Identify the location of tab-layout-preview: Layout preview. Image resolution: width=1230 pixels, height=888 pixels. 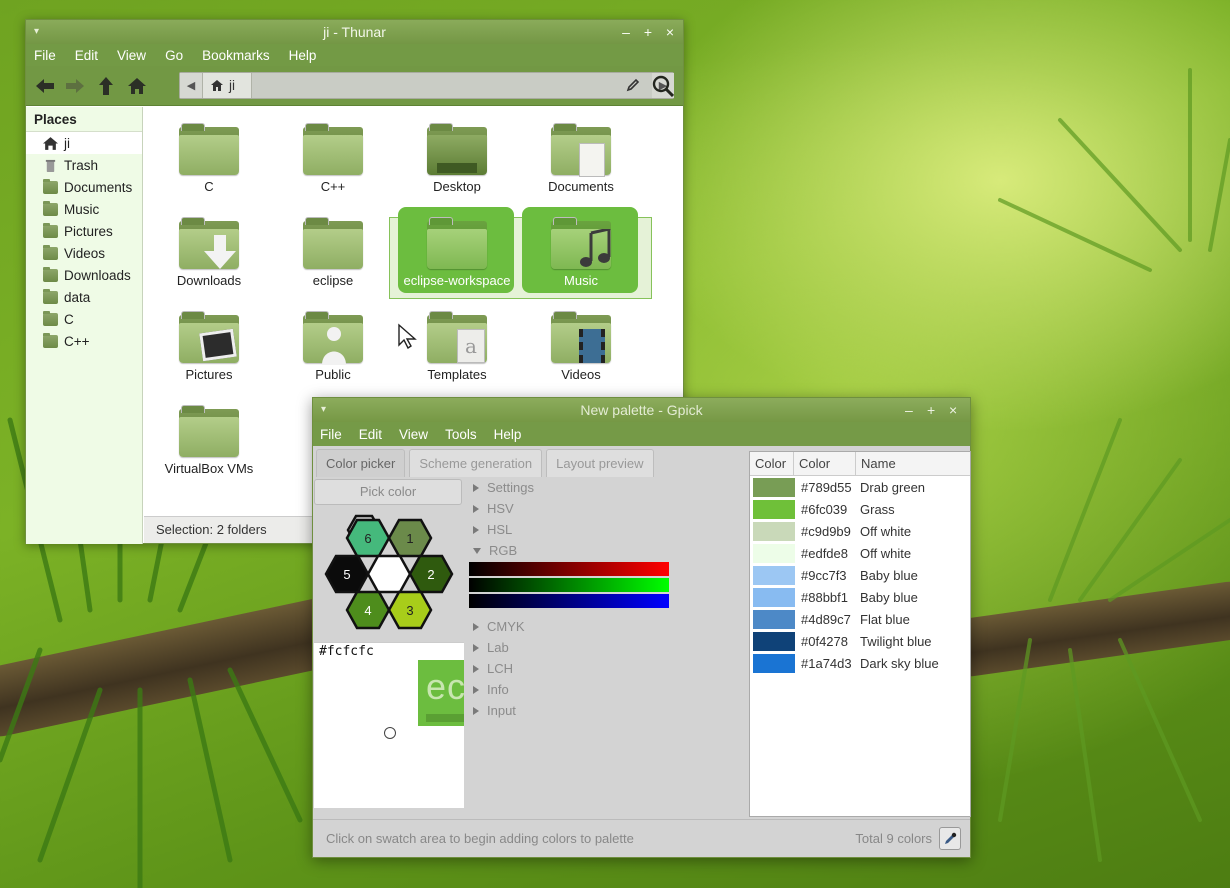
(600, 463).